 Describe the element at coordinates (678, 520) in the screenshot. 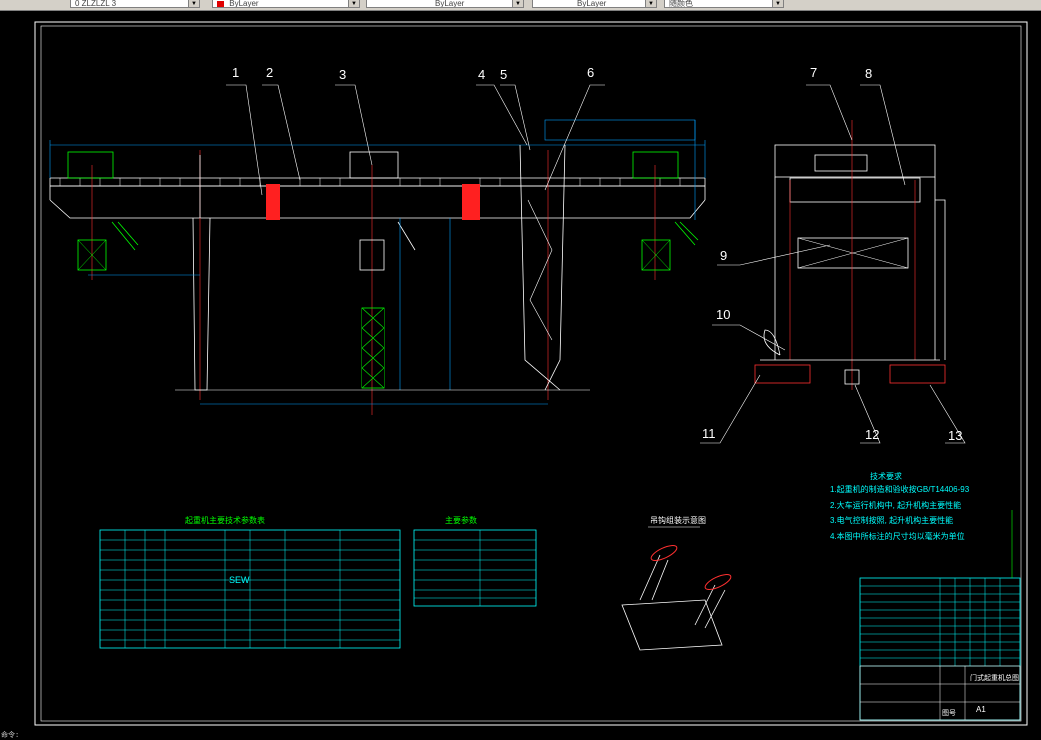

I see `detail-title: 吊钩组装示意图` at that location.